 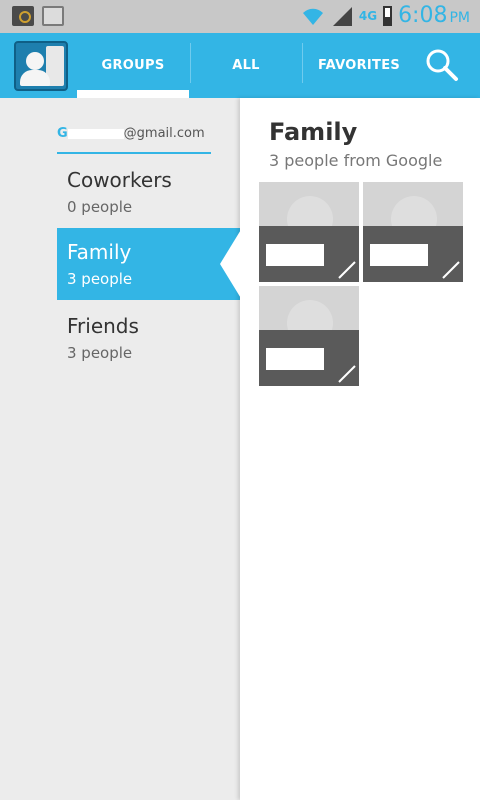 I want to click on selected-tab-indicator, so click(x=133, y=94).